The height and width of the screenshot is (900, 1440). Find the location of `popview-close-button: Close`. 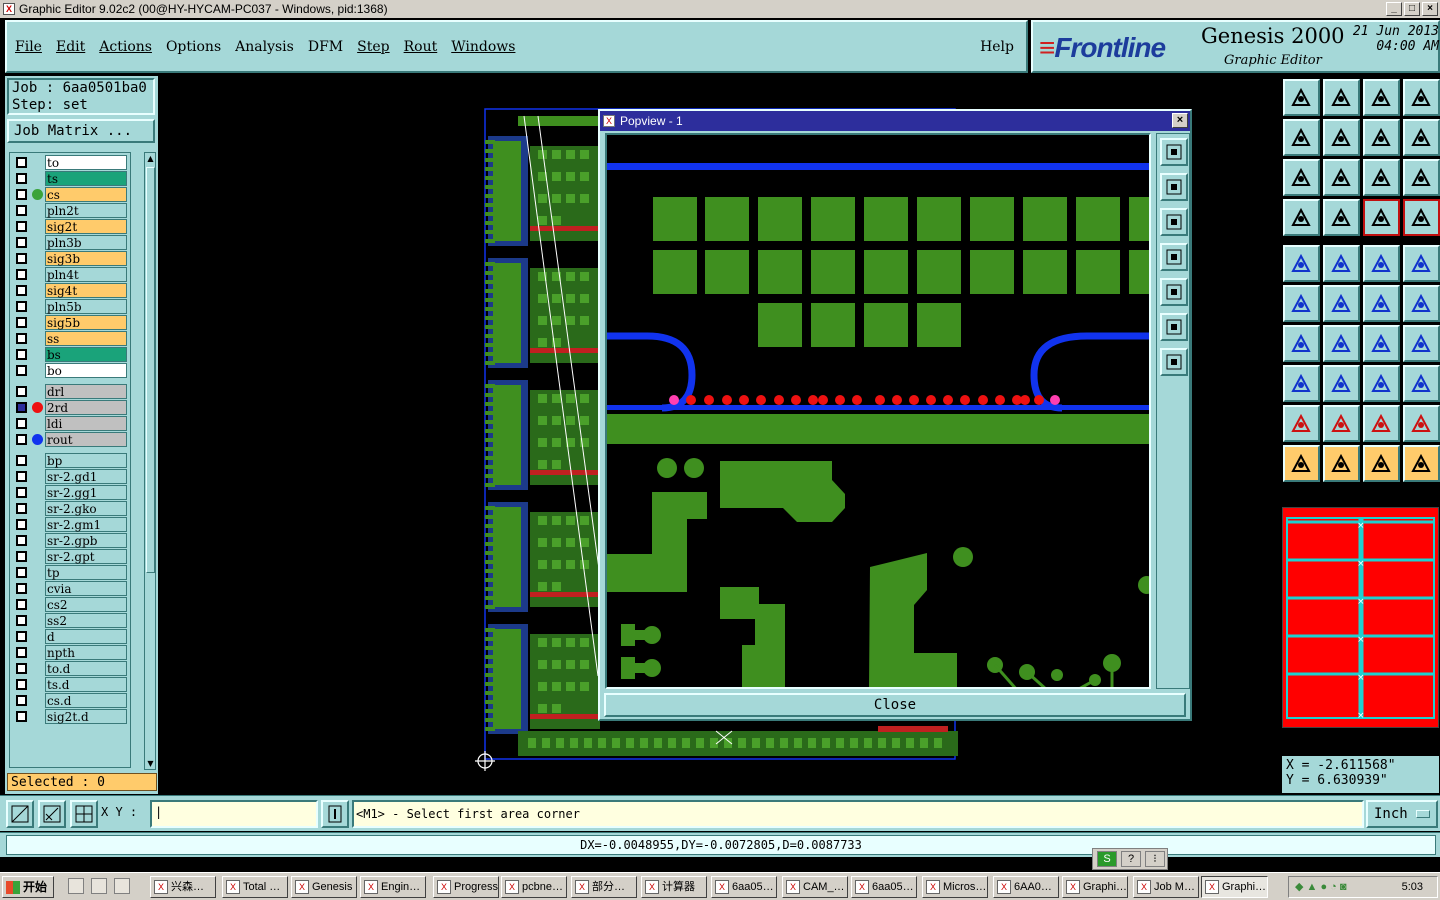

popview-close-button: Close is located at coordinates (895, 705).